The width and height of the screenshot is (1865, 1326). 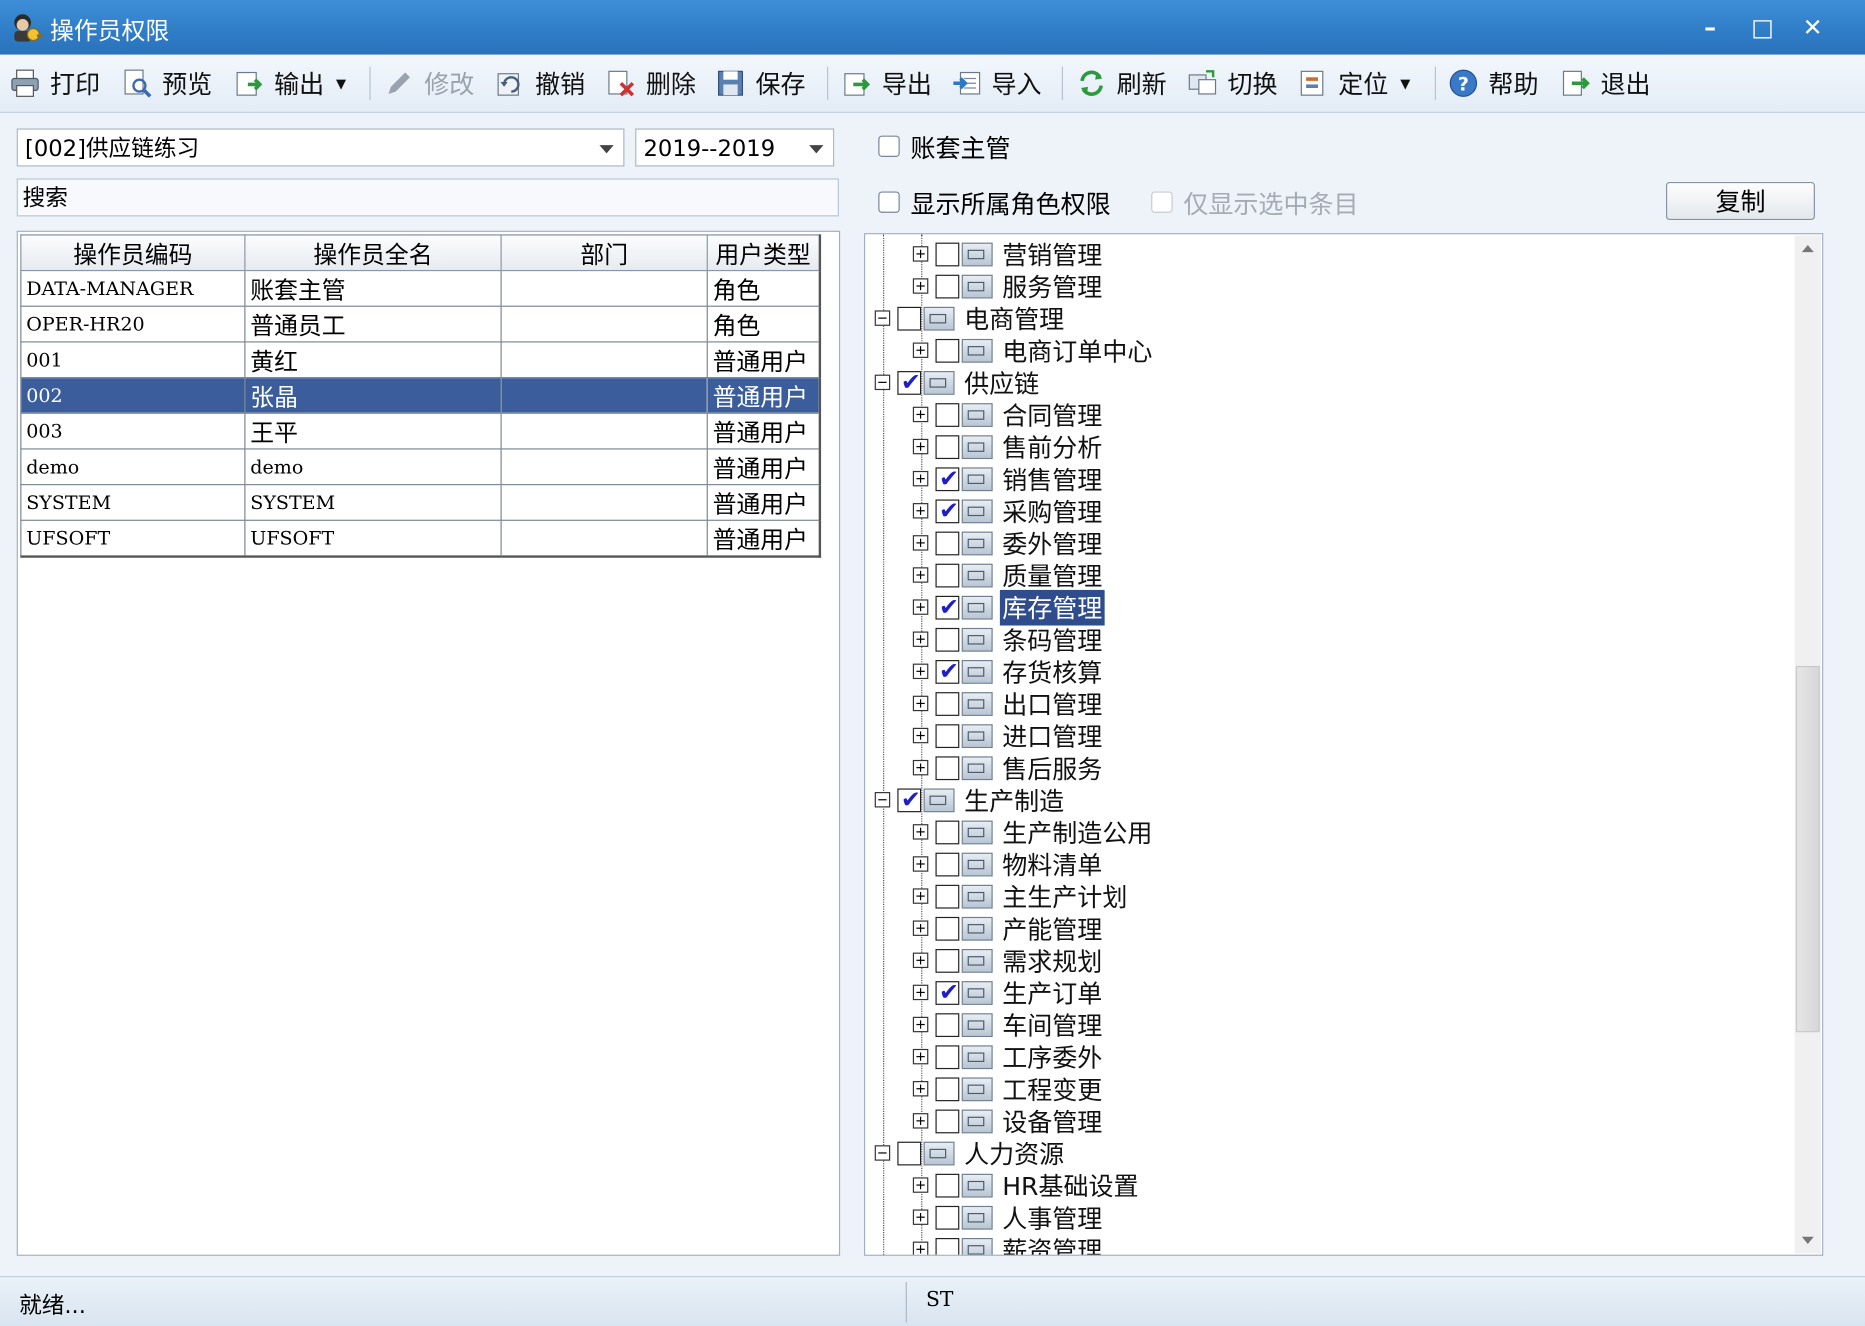 I want to click on print-button: 打印, so click(x=55, y=83).